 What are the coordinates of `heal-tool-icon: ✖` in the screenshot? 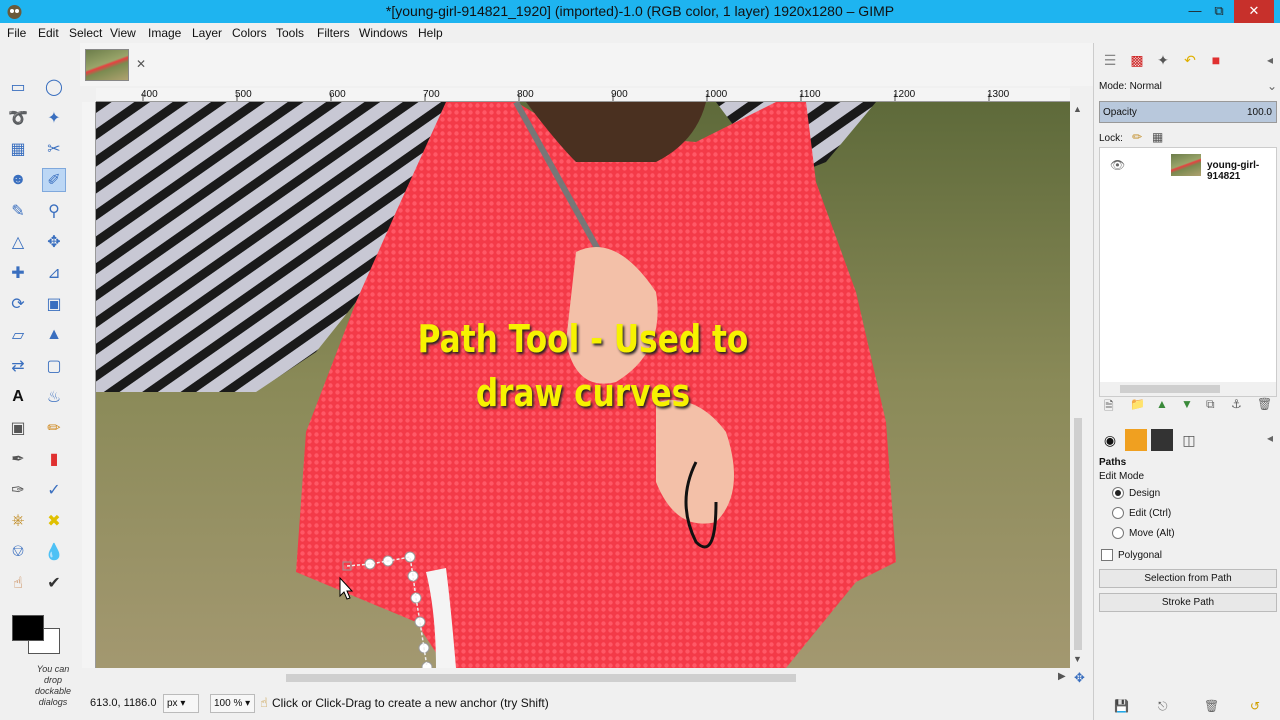 It's located at (54, 521).